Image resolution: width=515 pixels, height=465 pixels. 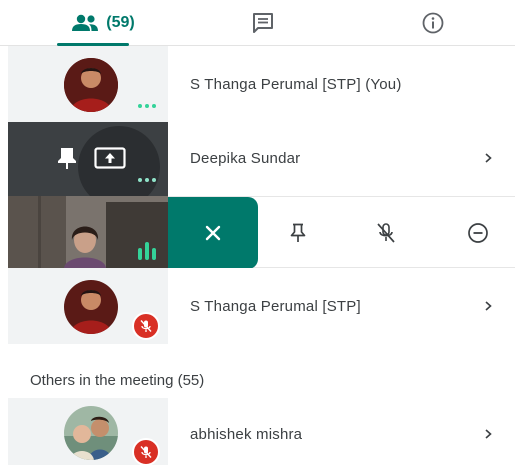 I want to click on participant-row-abhishek: abhishek mishra, so click(x=257, y=431).